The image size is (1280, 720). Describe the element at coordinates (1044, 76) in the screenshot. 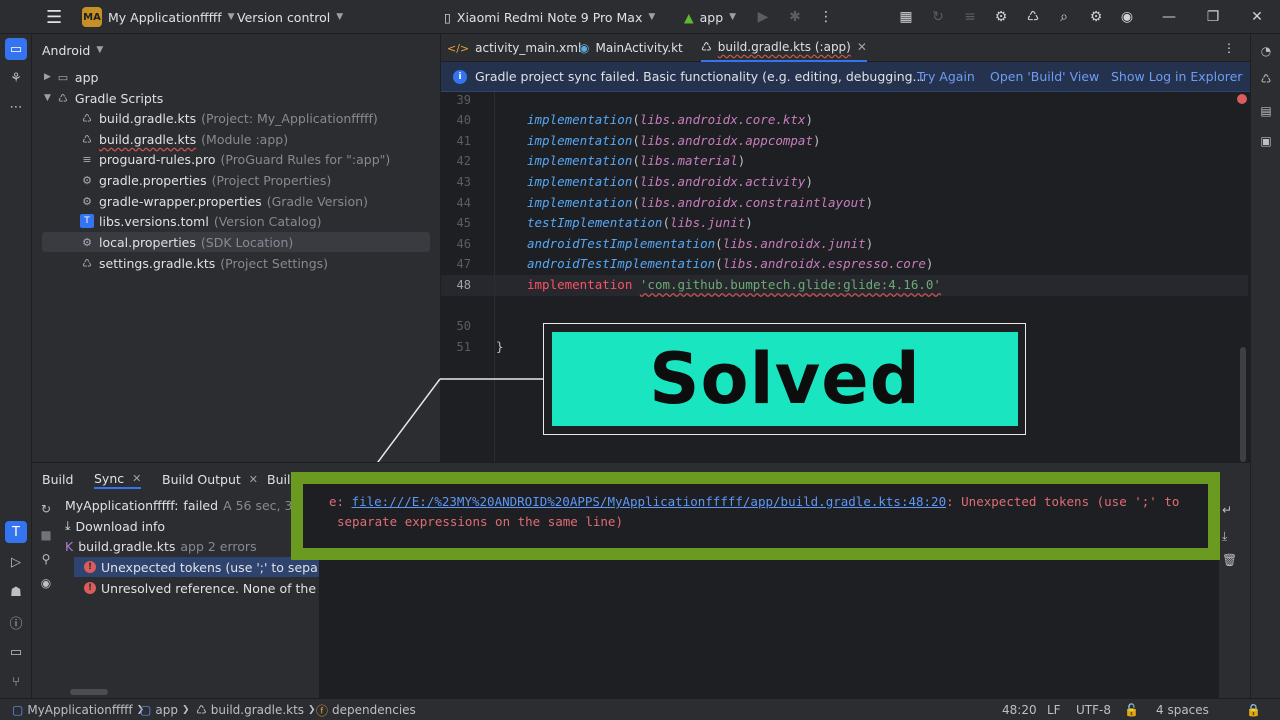

I see `open-build-view-link: Open 'Build' View` at that location.